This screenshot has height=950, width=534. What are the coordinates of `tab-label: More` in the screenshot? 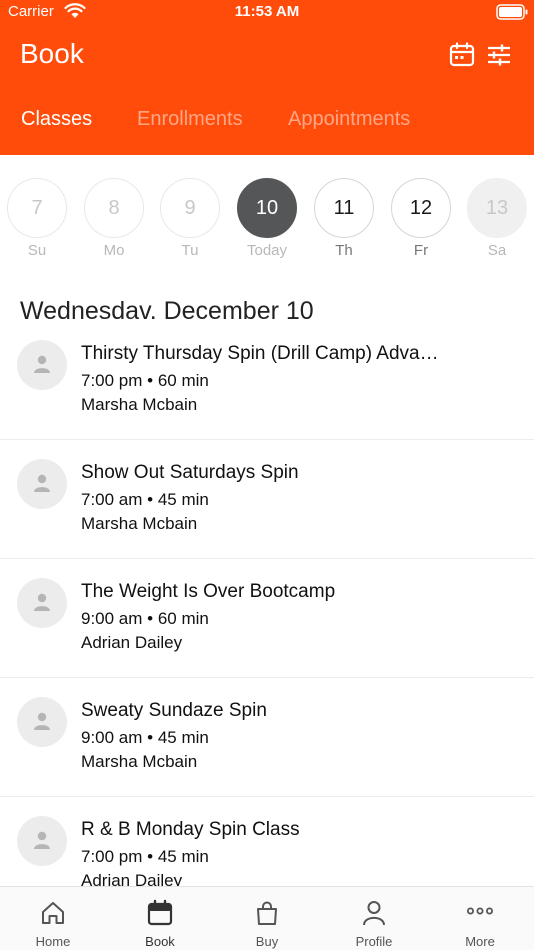 It's located at (480, 941).